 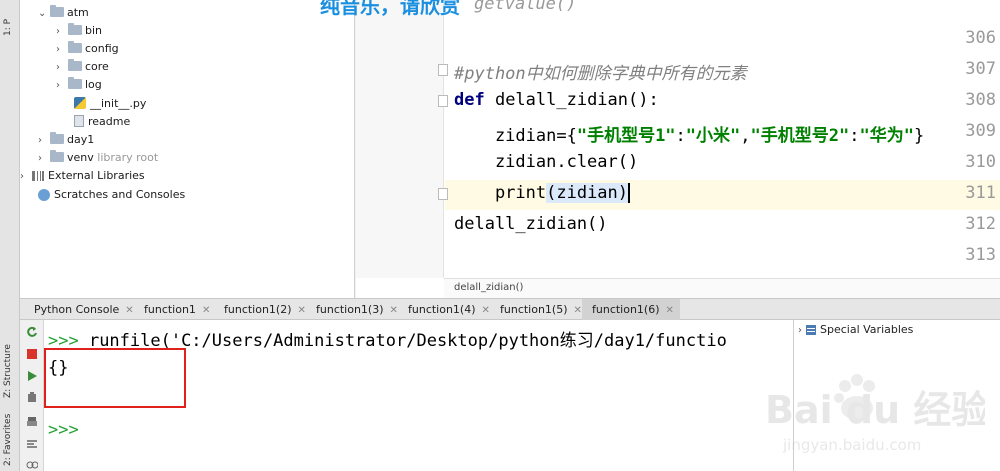 I want to click on tree-item-core: › core, so click(x=82, y=67).